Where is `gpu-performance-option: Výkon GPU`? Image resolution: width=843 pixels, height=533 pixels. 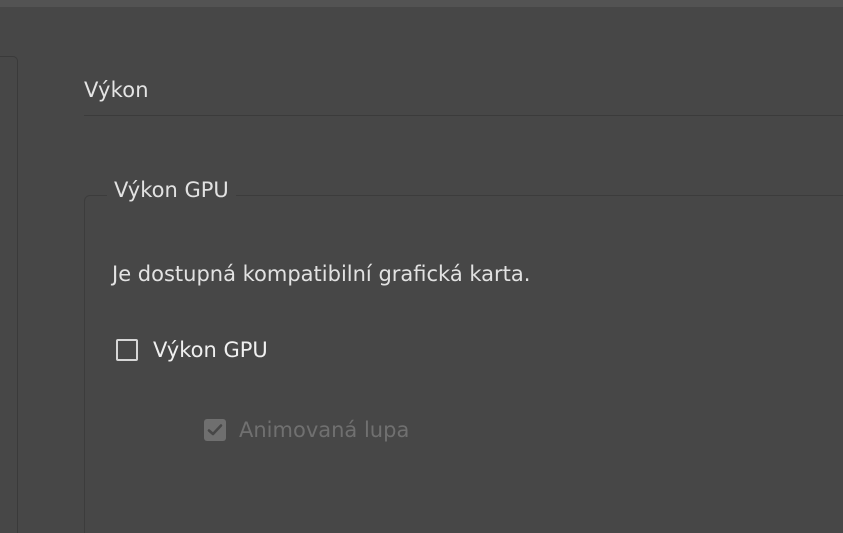 gpu-performance-option: Výkon GPU is located at coordinates (192, 350).